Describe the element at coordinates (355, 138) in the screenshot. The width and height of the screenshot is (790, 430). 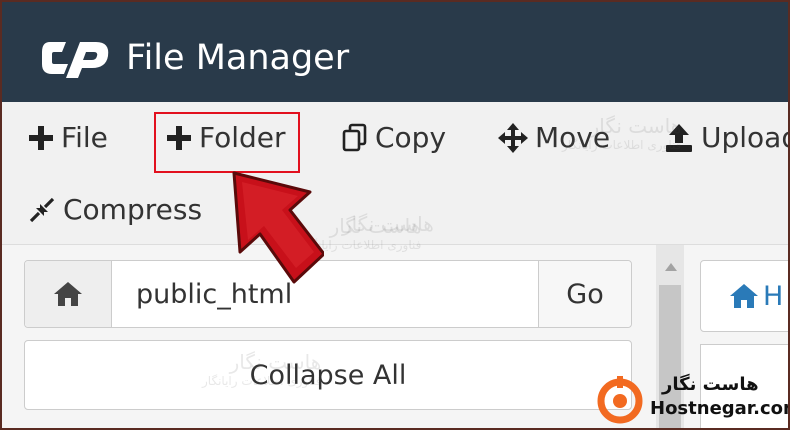
I see `copy-icon` at that location.